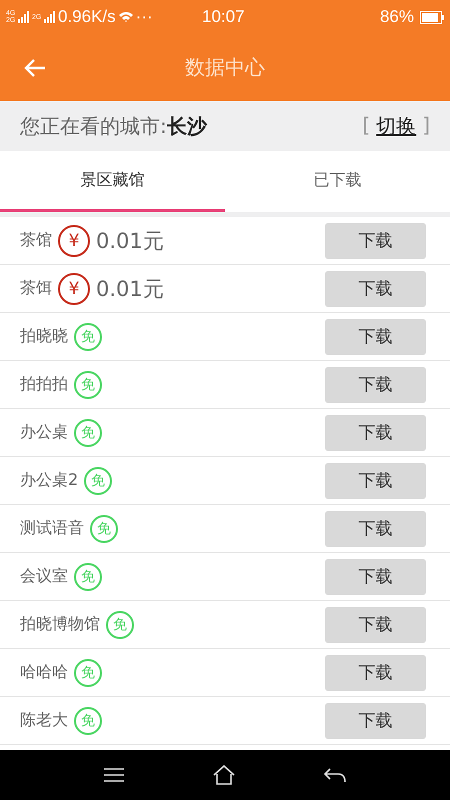  I want to click on item-name: 茶馆, so click(36, 240).